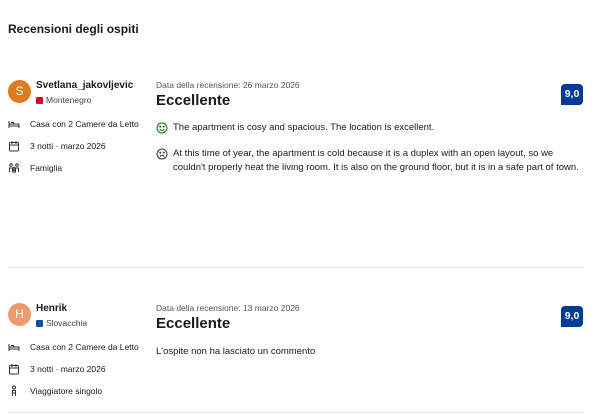 This screenshot has width=595, height=414. I want to click on avatar: S, so click(19, 91).